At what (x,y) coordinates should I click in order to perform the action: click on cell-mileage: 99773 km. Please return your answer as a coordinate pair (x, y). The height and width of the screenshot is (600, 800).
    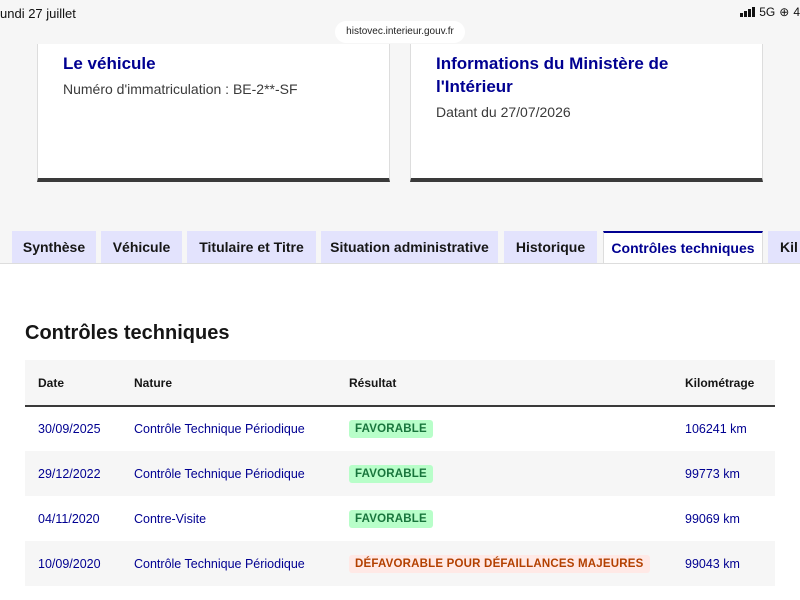
    Looking at the image, I should click on (712, 473).